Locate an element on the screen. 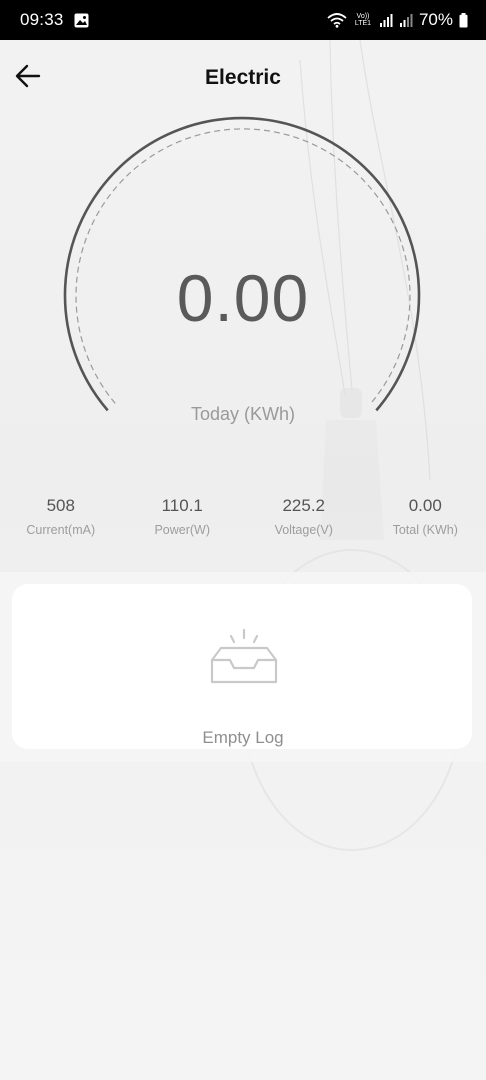 The width and height of the screenshot is (486, 1080). stat-total: 0.00 Total (KWh) is located at coordinates (425, 521).